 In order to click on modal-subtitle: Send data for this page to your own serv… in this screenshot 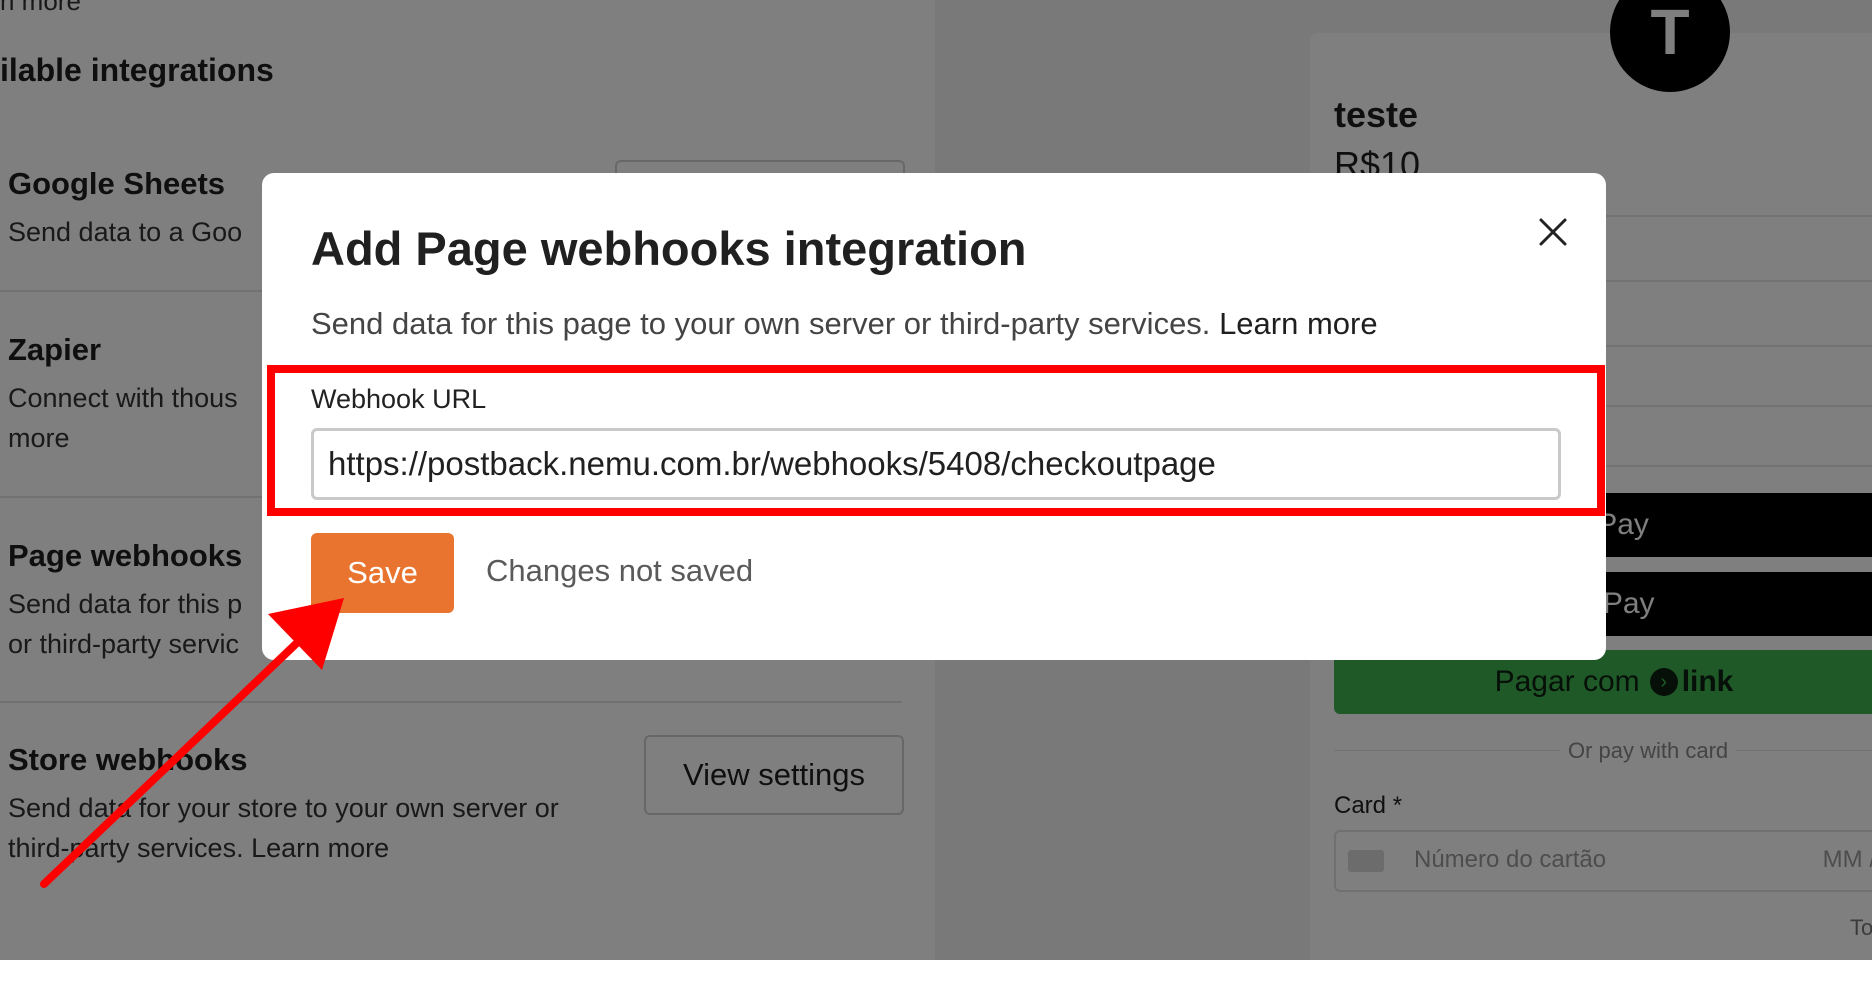, I will do `click(844, 324)`.